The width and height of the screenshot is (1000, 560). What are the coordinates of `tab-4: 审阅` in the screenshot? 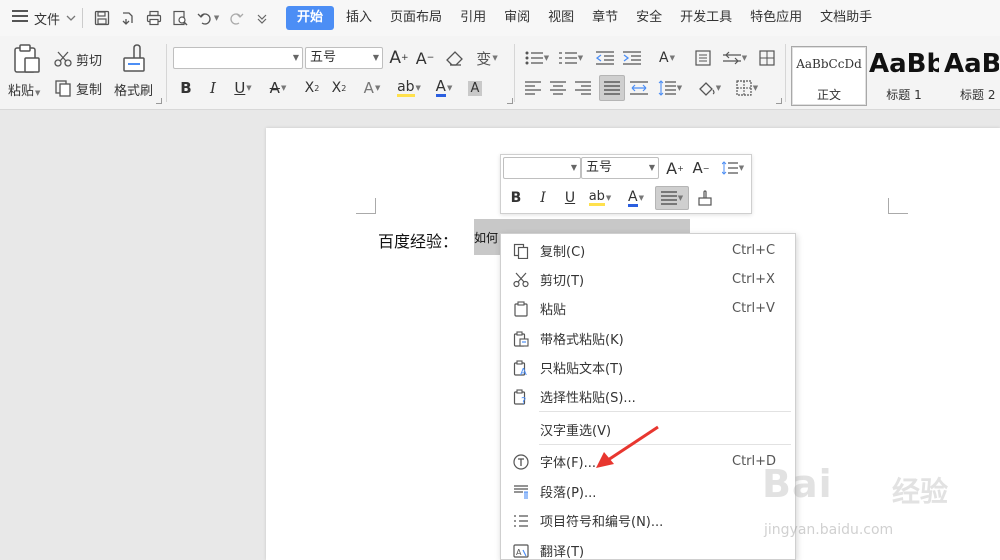 It's located at (517, 18).